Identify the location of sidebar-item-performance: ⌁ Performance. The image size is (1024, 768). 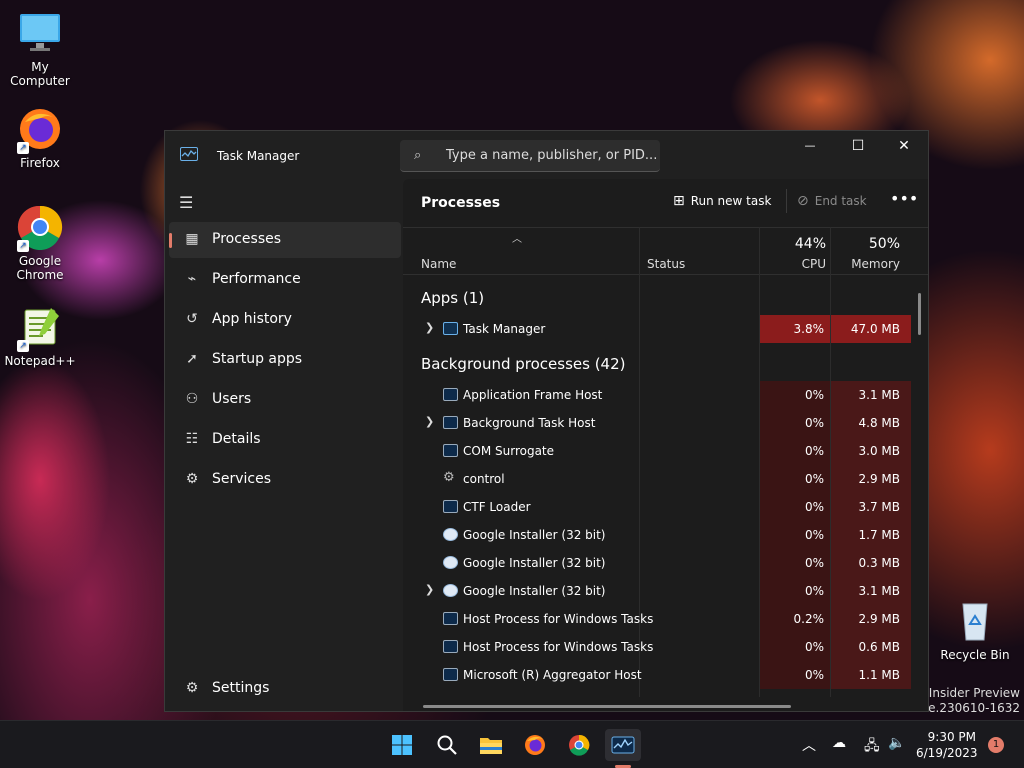
(285, 280).